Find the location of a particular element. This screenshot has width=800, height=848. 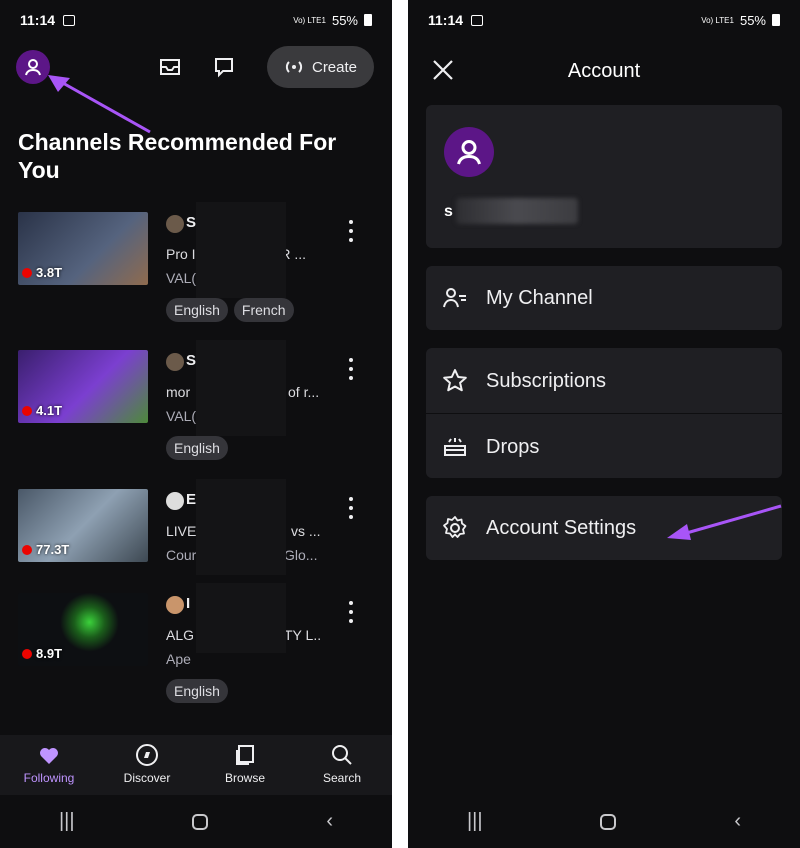

settings-card: Account Settings is located at coordinates (604, 528).